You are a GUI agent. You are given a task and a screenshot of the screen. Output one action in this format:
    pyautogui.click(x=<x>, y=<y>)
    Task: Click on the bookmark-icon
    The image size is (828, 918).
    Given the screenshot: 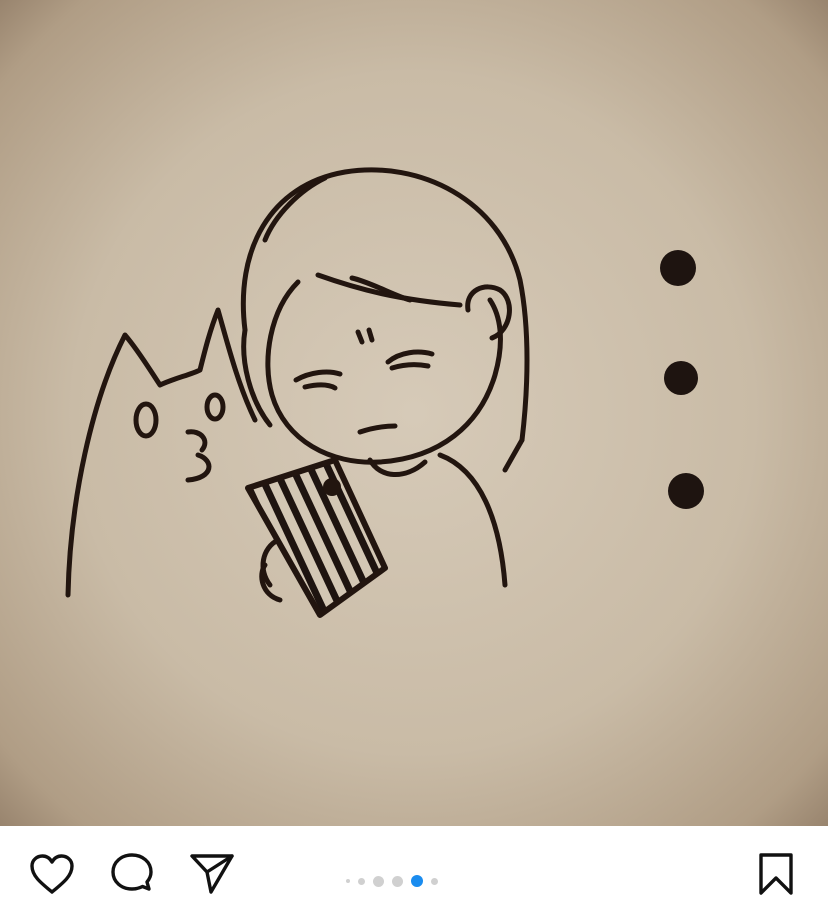 What is the action you would take?
    pyautogui.click(x=776, y=874)
    